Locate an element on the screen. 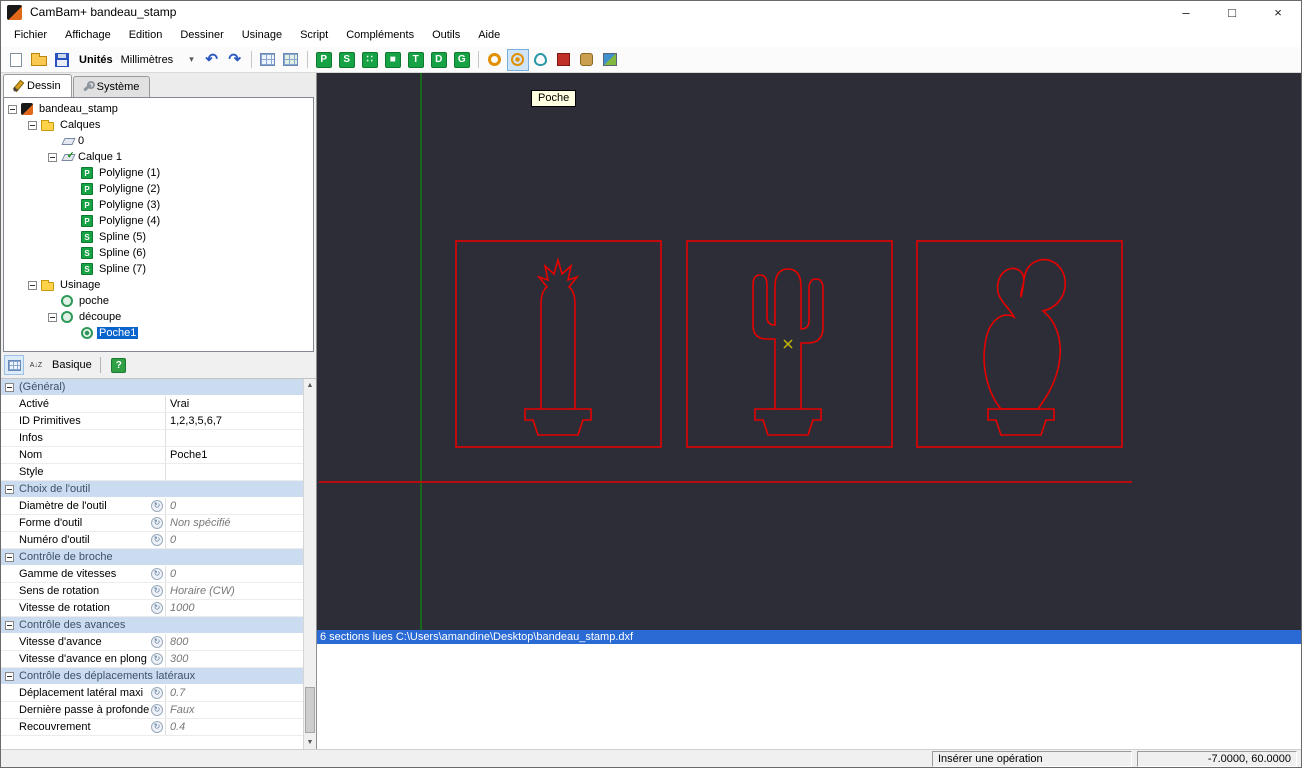 The height and width of the screenshot is (768, 1302). menu-item-compl-ments: Compléments is located at coordinates (380, 35).